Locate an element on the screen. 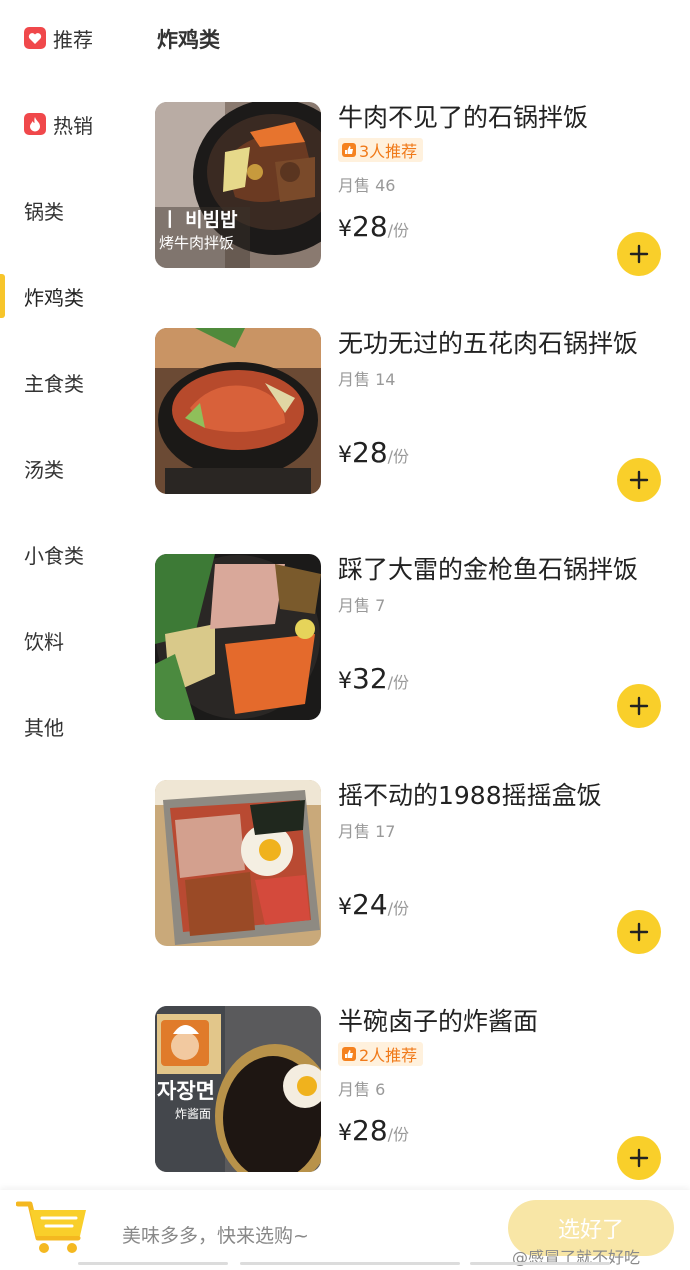 The image size is (690, 1270). recommend-badge: 2人推荐 is located at coordinates (381, 1054).